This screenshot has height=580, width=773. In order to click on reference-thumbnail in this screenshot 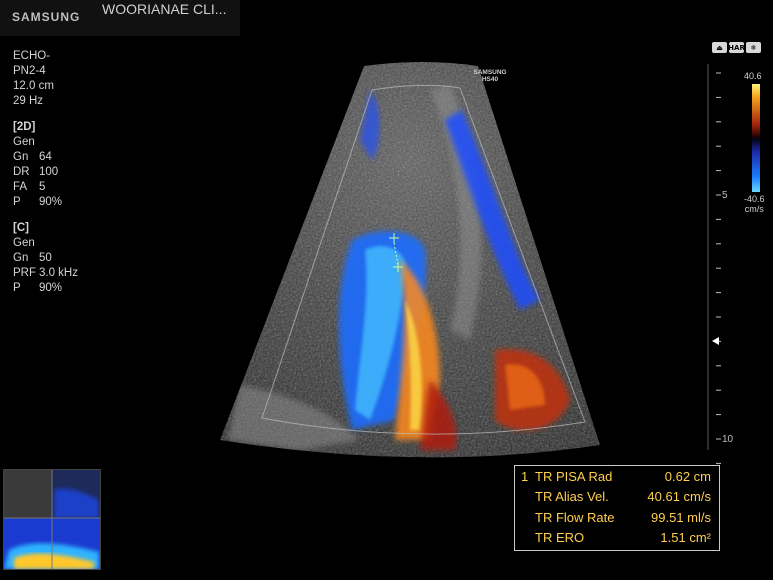, I will do `click(52, 519)`.